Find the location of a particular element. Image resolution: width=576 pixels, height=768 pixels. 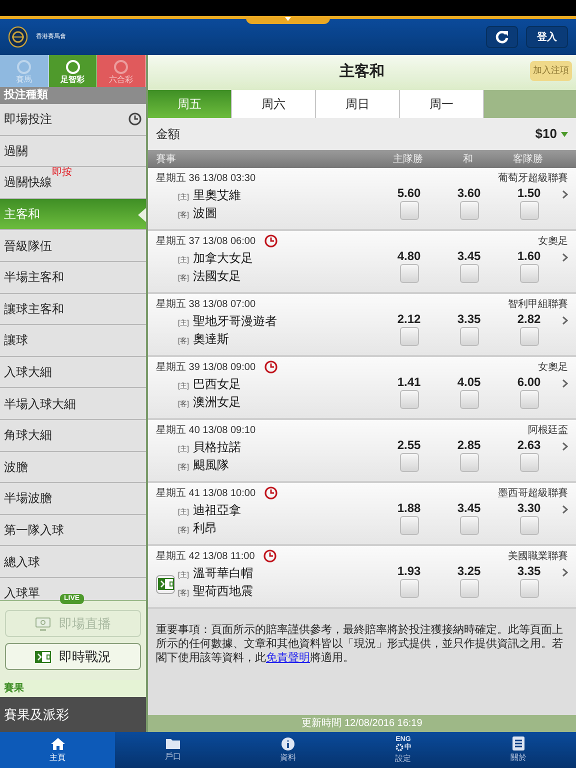

live-tracker-icon is located at coordinates (165, 584).